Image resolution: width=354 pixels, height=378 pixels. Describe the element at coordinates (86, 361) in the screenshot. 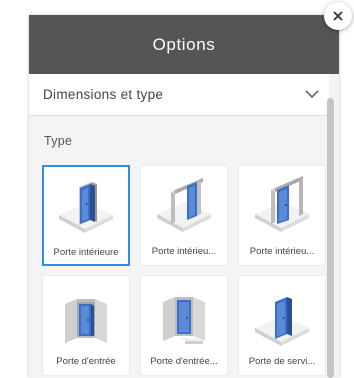

I see `door-type-label: Porte d'entrée` at that location.